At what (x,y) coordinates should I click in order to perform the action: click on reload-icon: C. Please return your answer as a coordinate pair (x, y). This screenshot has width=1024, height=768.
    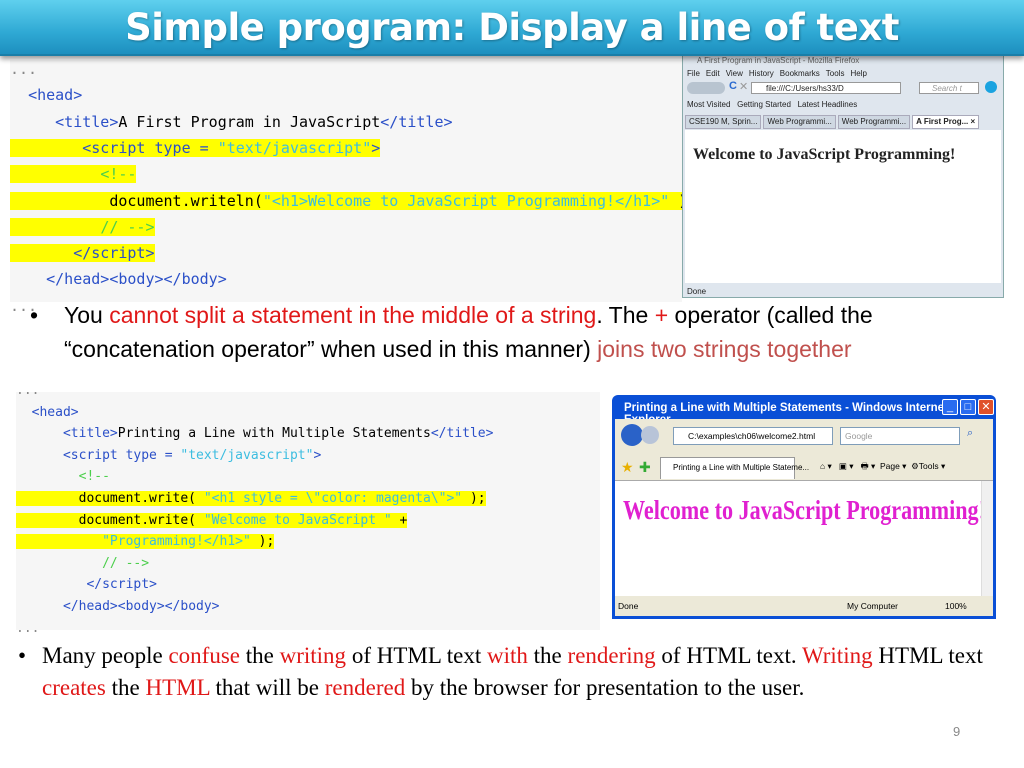
    Looking at the image, I should click on (733, 86).